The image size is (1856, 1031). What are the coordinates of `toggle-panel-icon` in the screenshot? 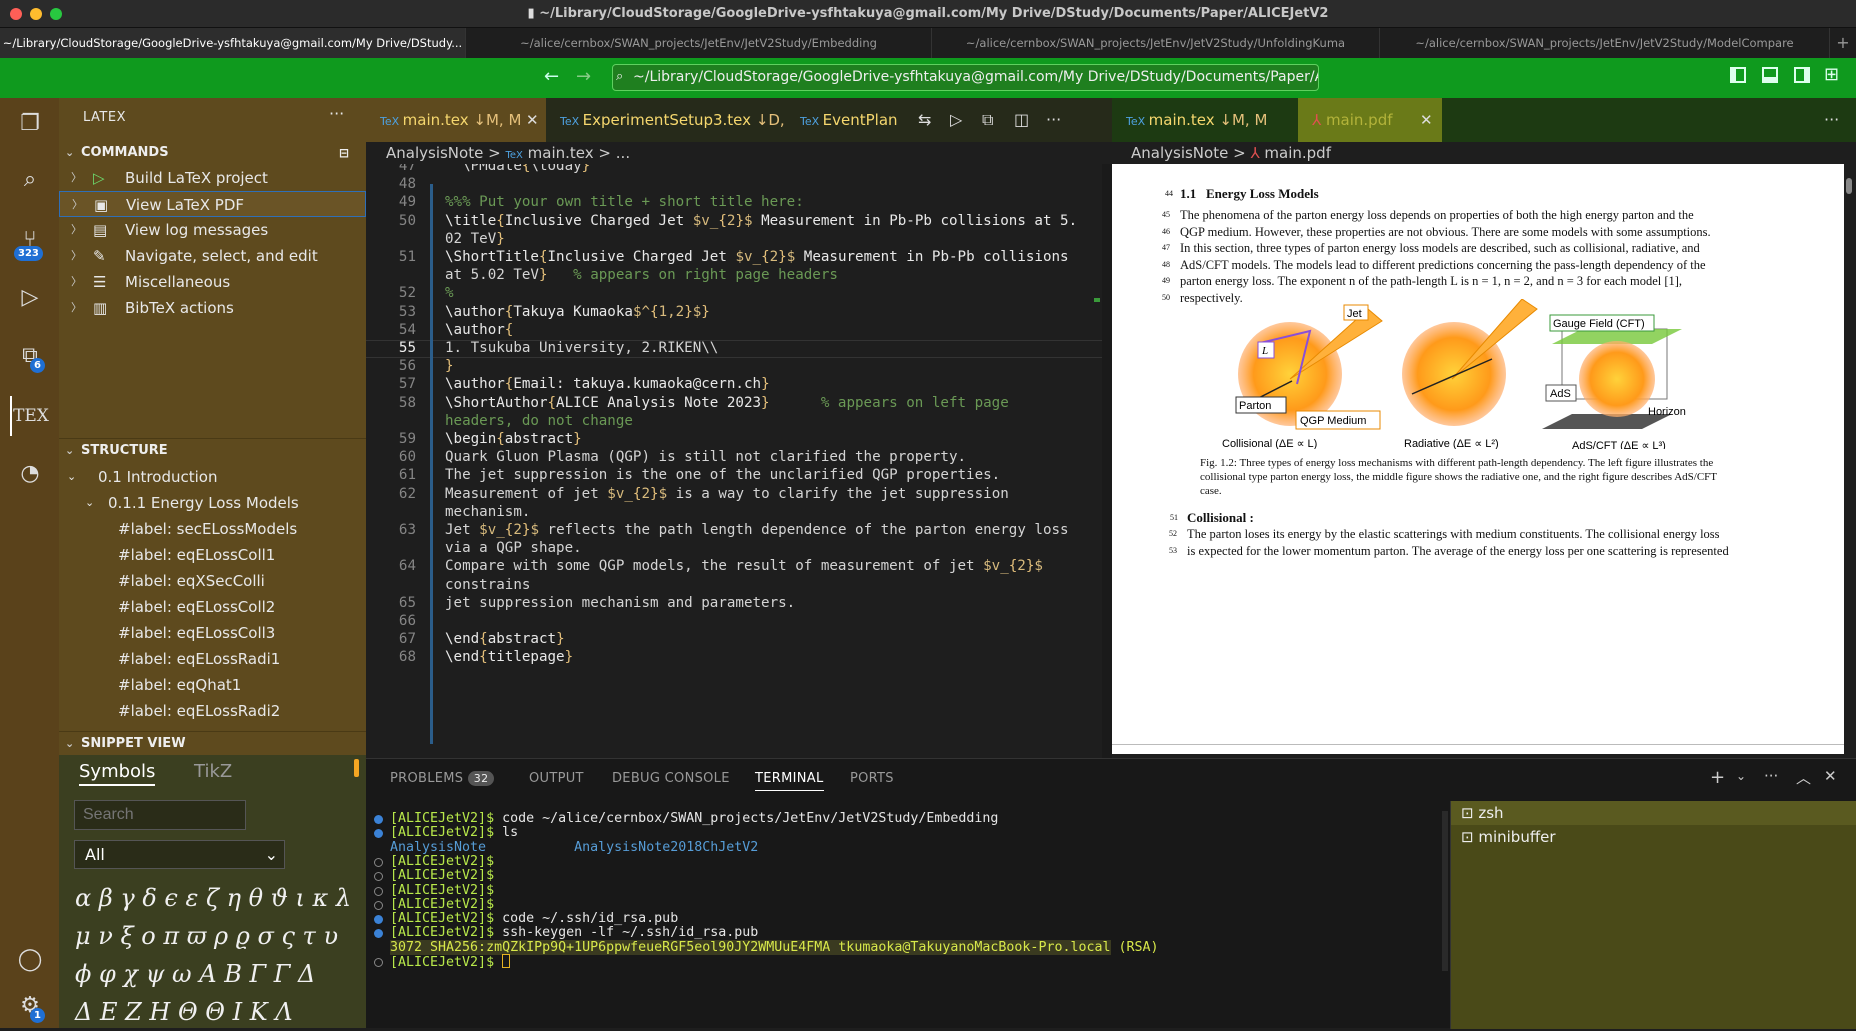 It's located at (1770, 75).